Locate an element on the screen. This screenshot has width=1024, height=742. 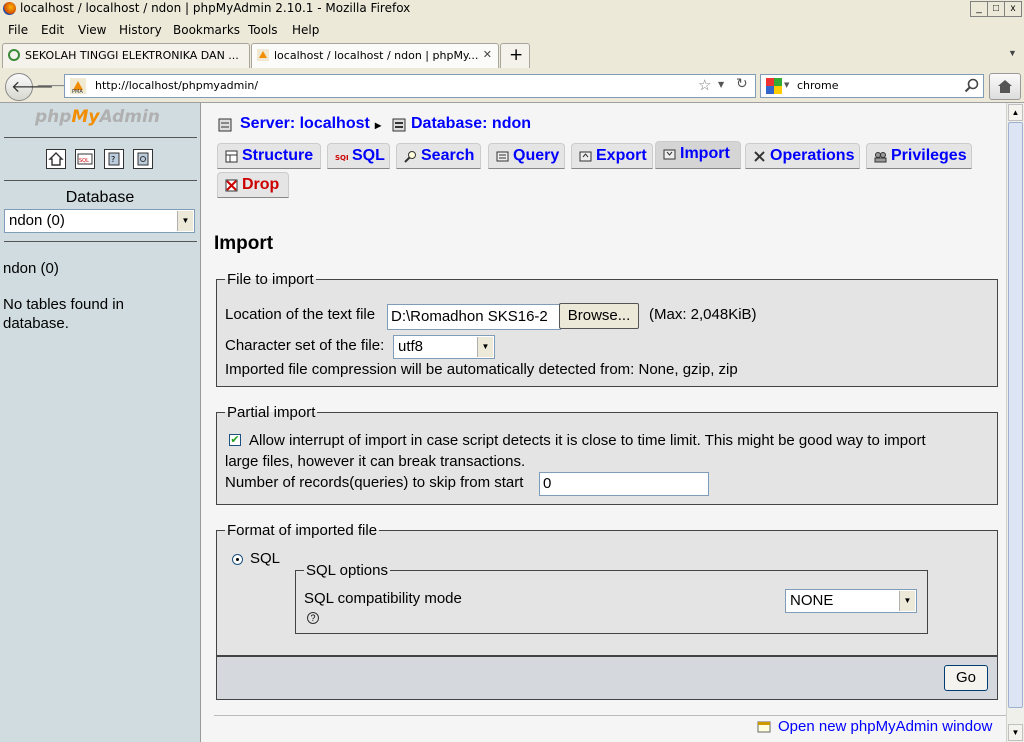
sql-format-radio is located at coordinates (237, 559).